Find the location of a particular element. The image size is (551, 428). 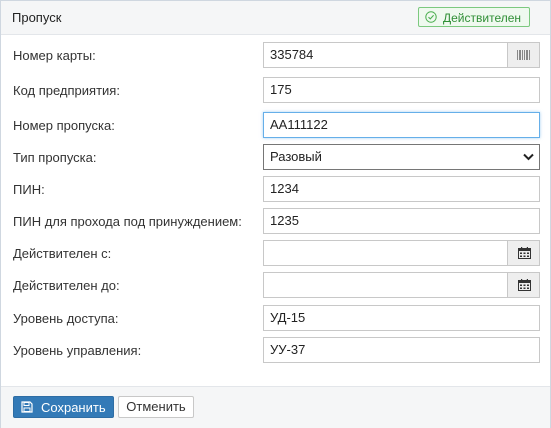

access-level-field: УД-15 is located at coordinates (401, 318).